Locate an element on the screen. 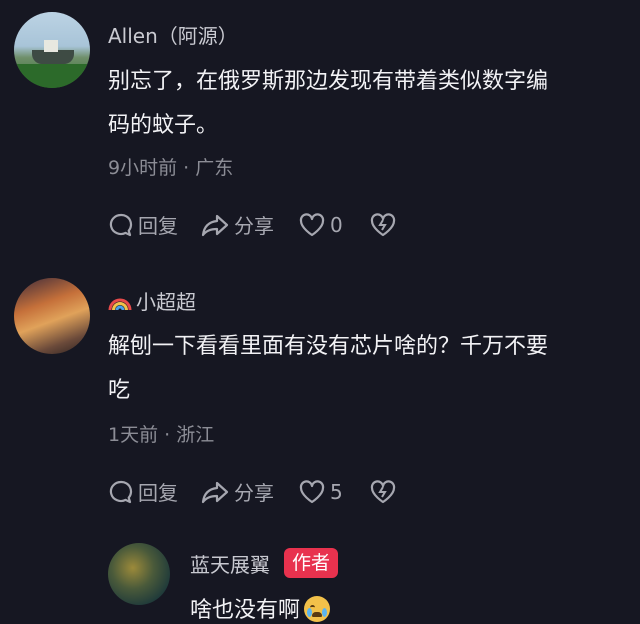  crying-emoji-icon is located at coordinates (317, 609).